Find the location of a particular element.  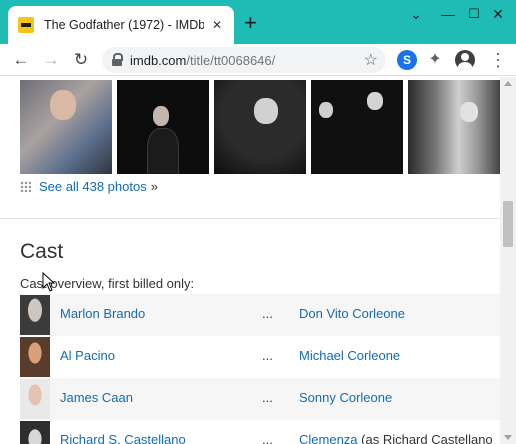

character-note: (as Richard Castellano is located at coordinates (425, 438).